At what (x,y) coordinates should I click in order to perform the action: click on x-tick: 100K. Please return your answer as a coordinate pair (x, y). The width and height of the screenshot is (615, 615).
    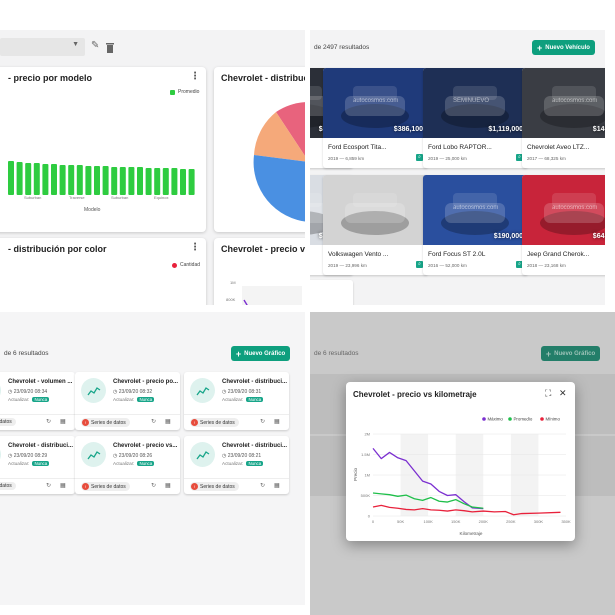
    Looking at the image, I should click on (428, 521).